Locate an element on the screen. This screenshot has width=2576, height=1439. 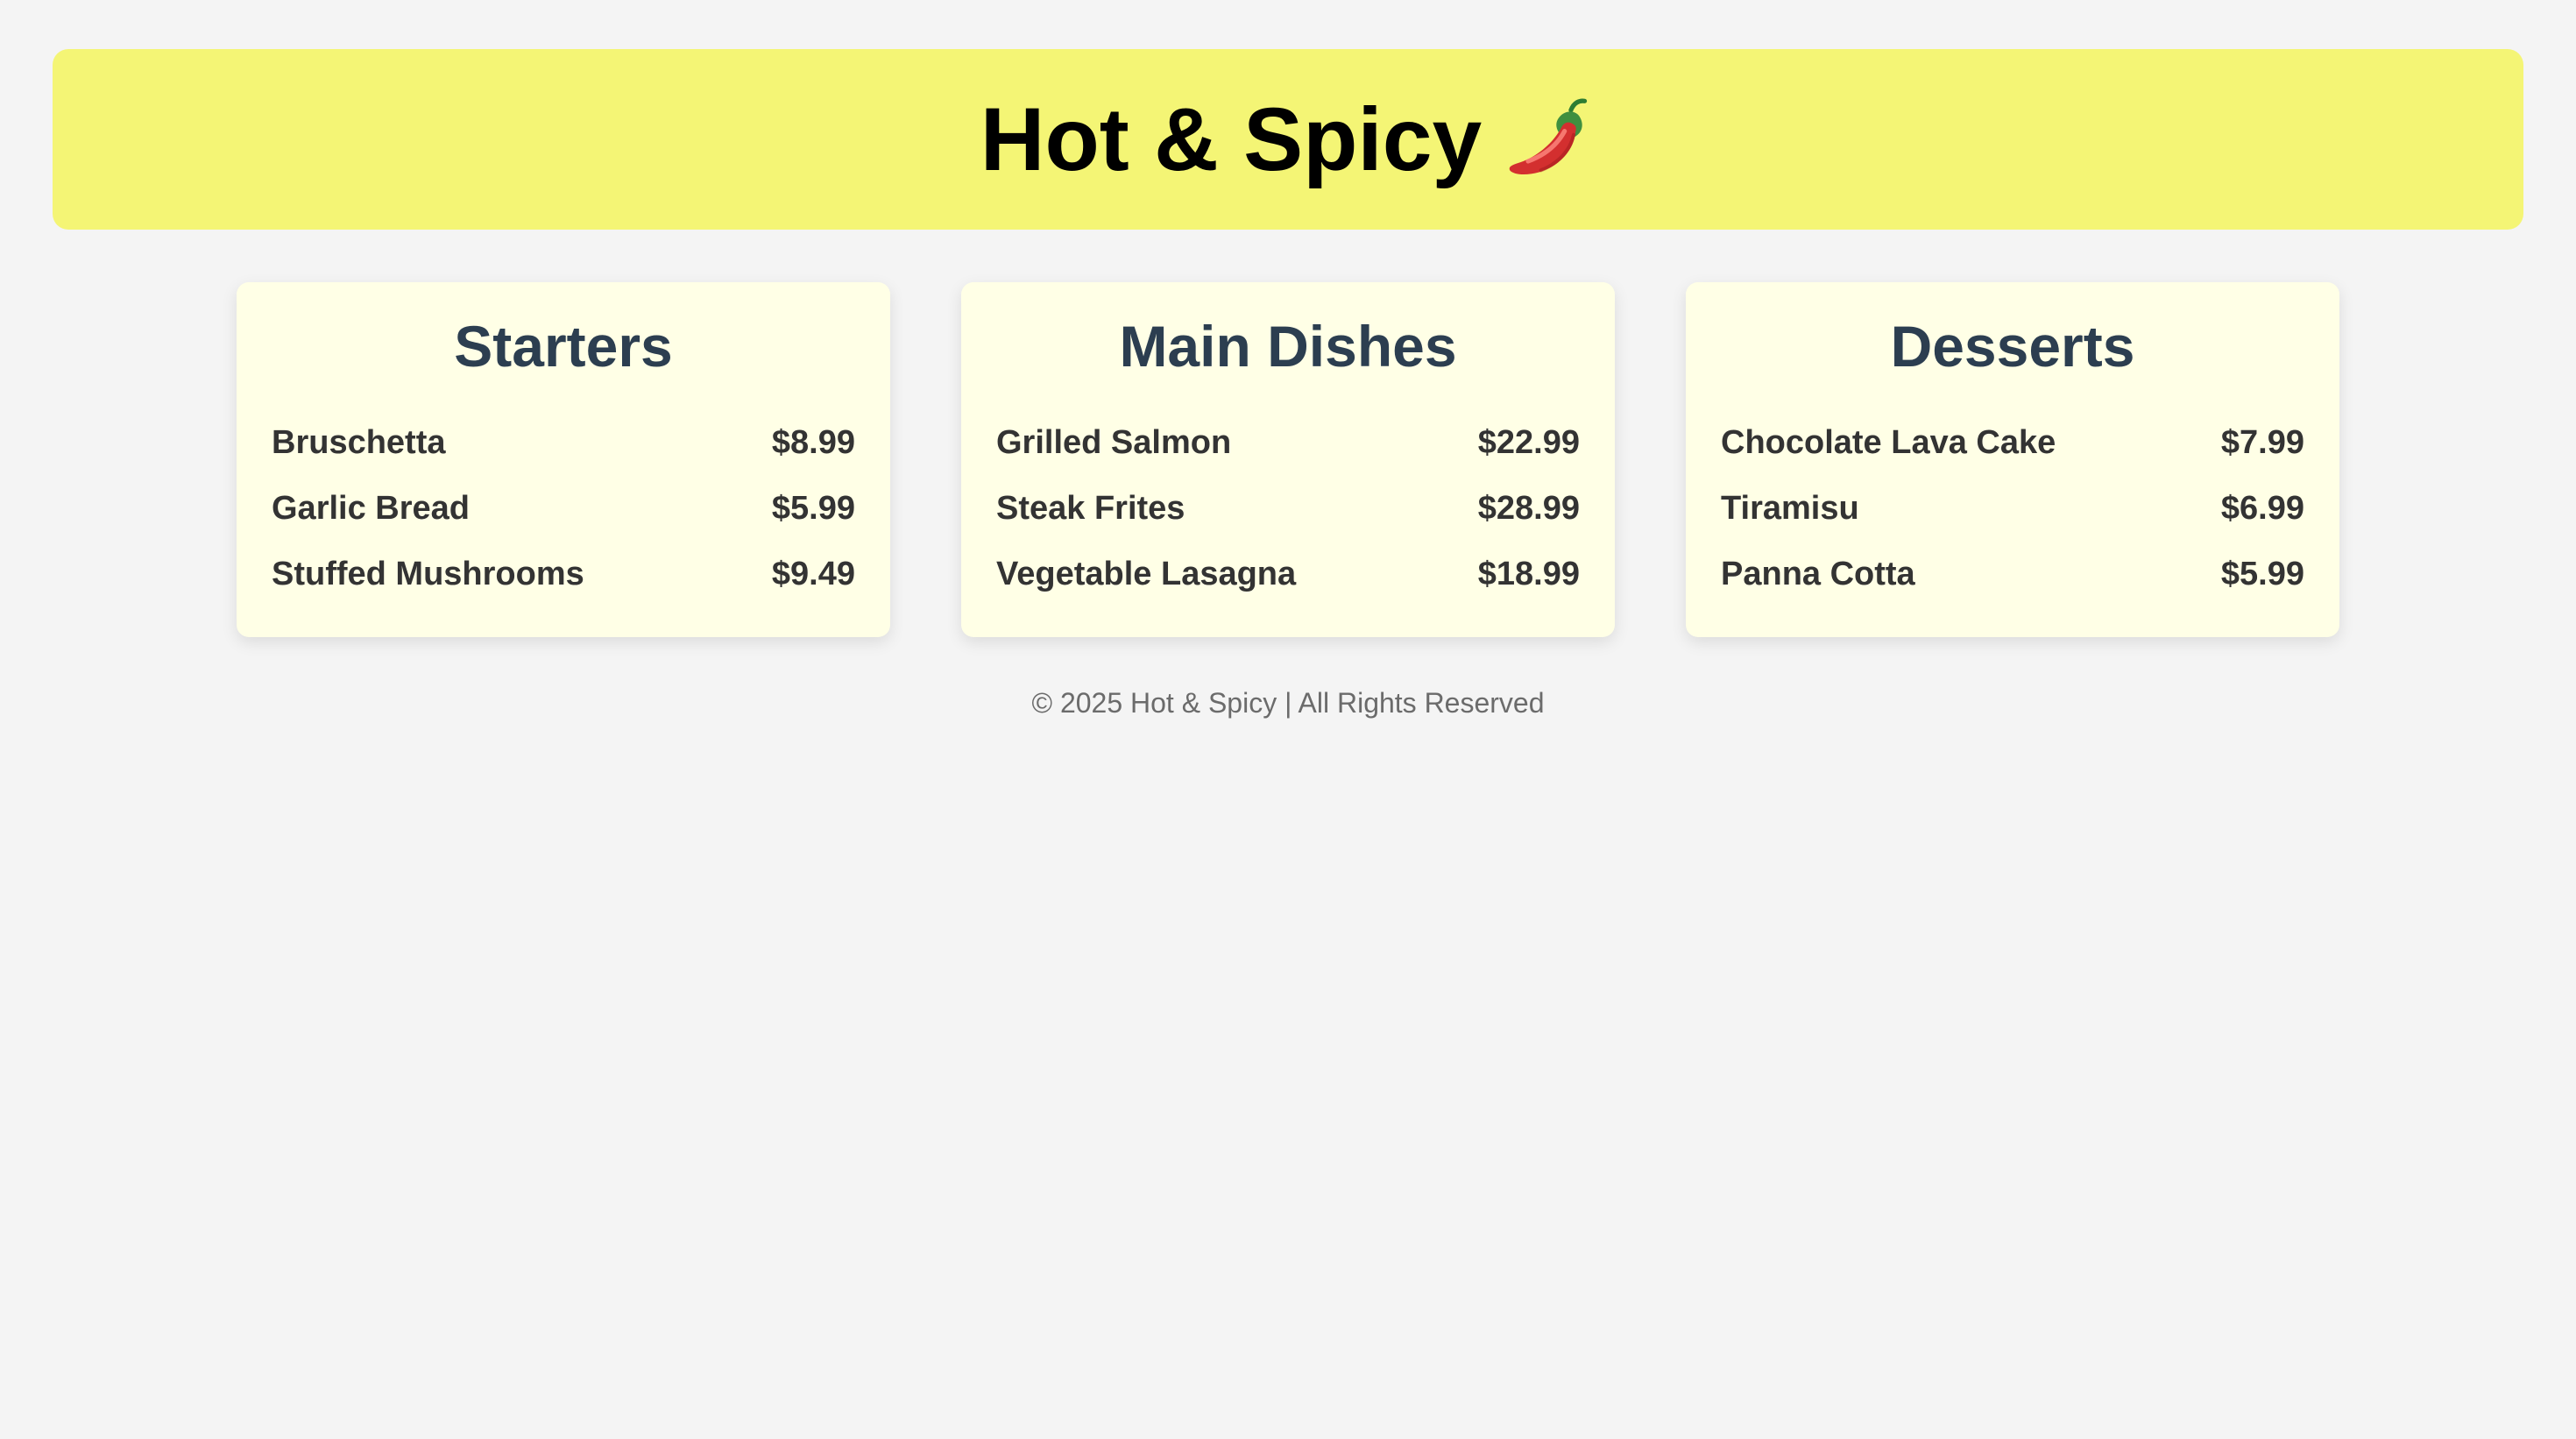
menu-item: Chocolate Lava Cake $7.99 is located at coordinates (2012, 443).